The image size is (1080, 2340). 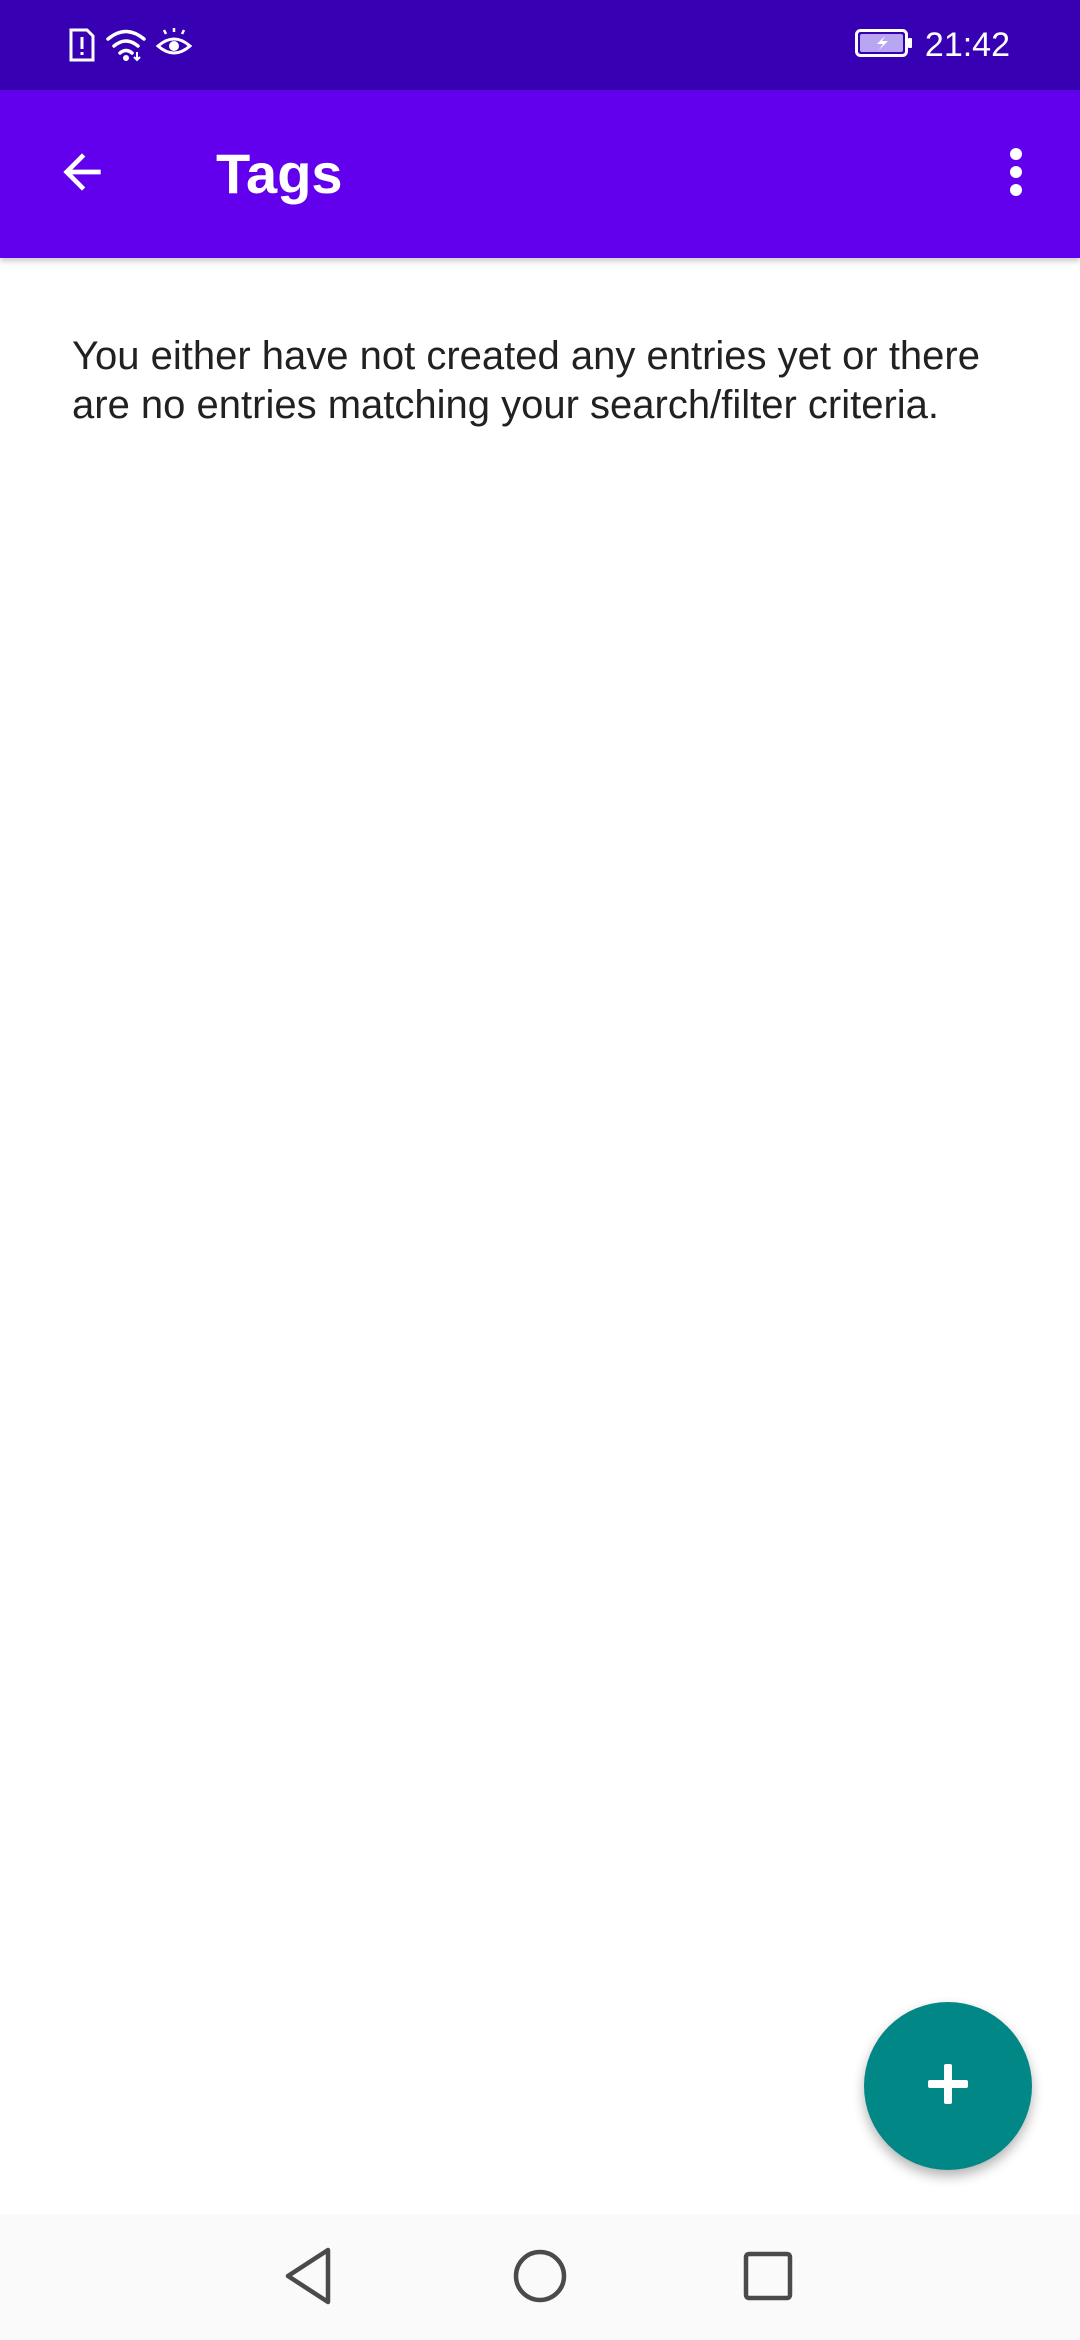 I want to click on add-icon, so click(x=948, y=2086).